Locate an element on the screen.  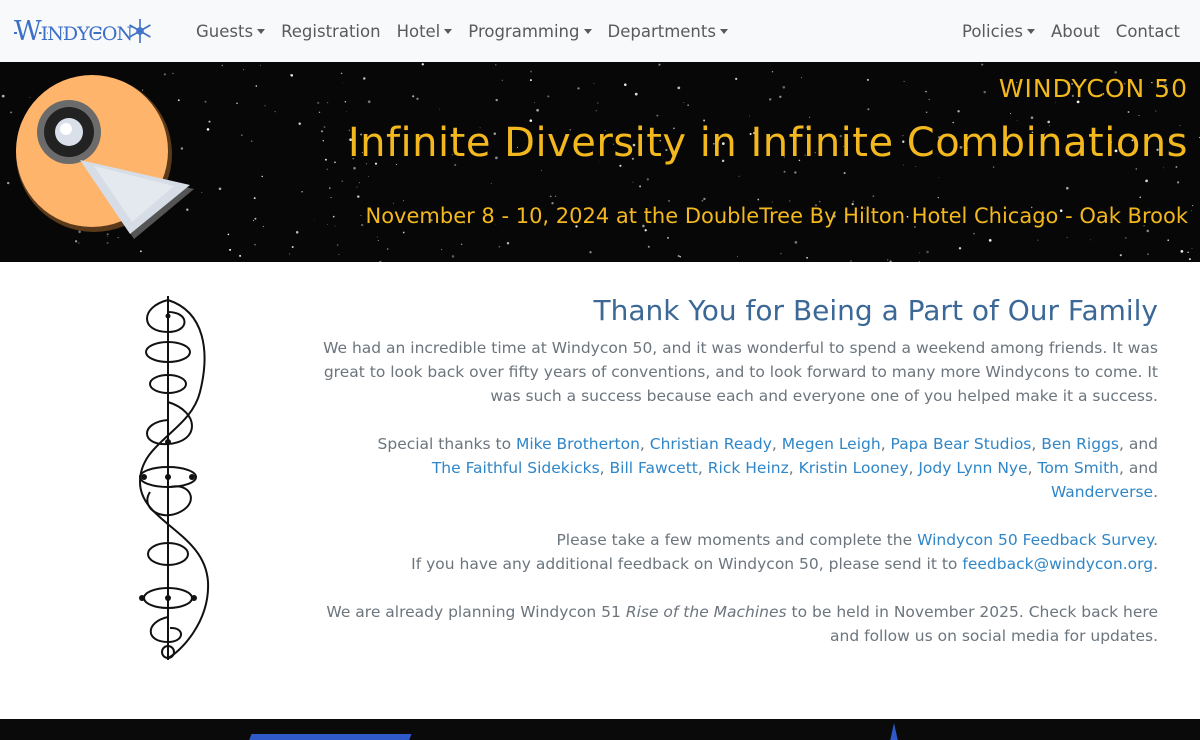
nav-about: About is located at coordinates (1075, 31).